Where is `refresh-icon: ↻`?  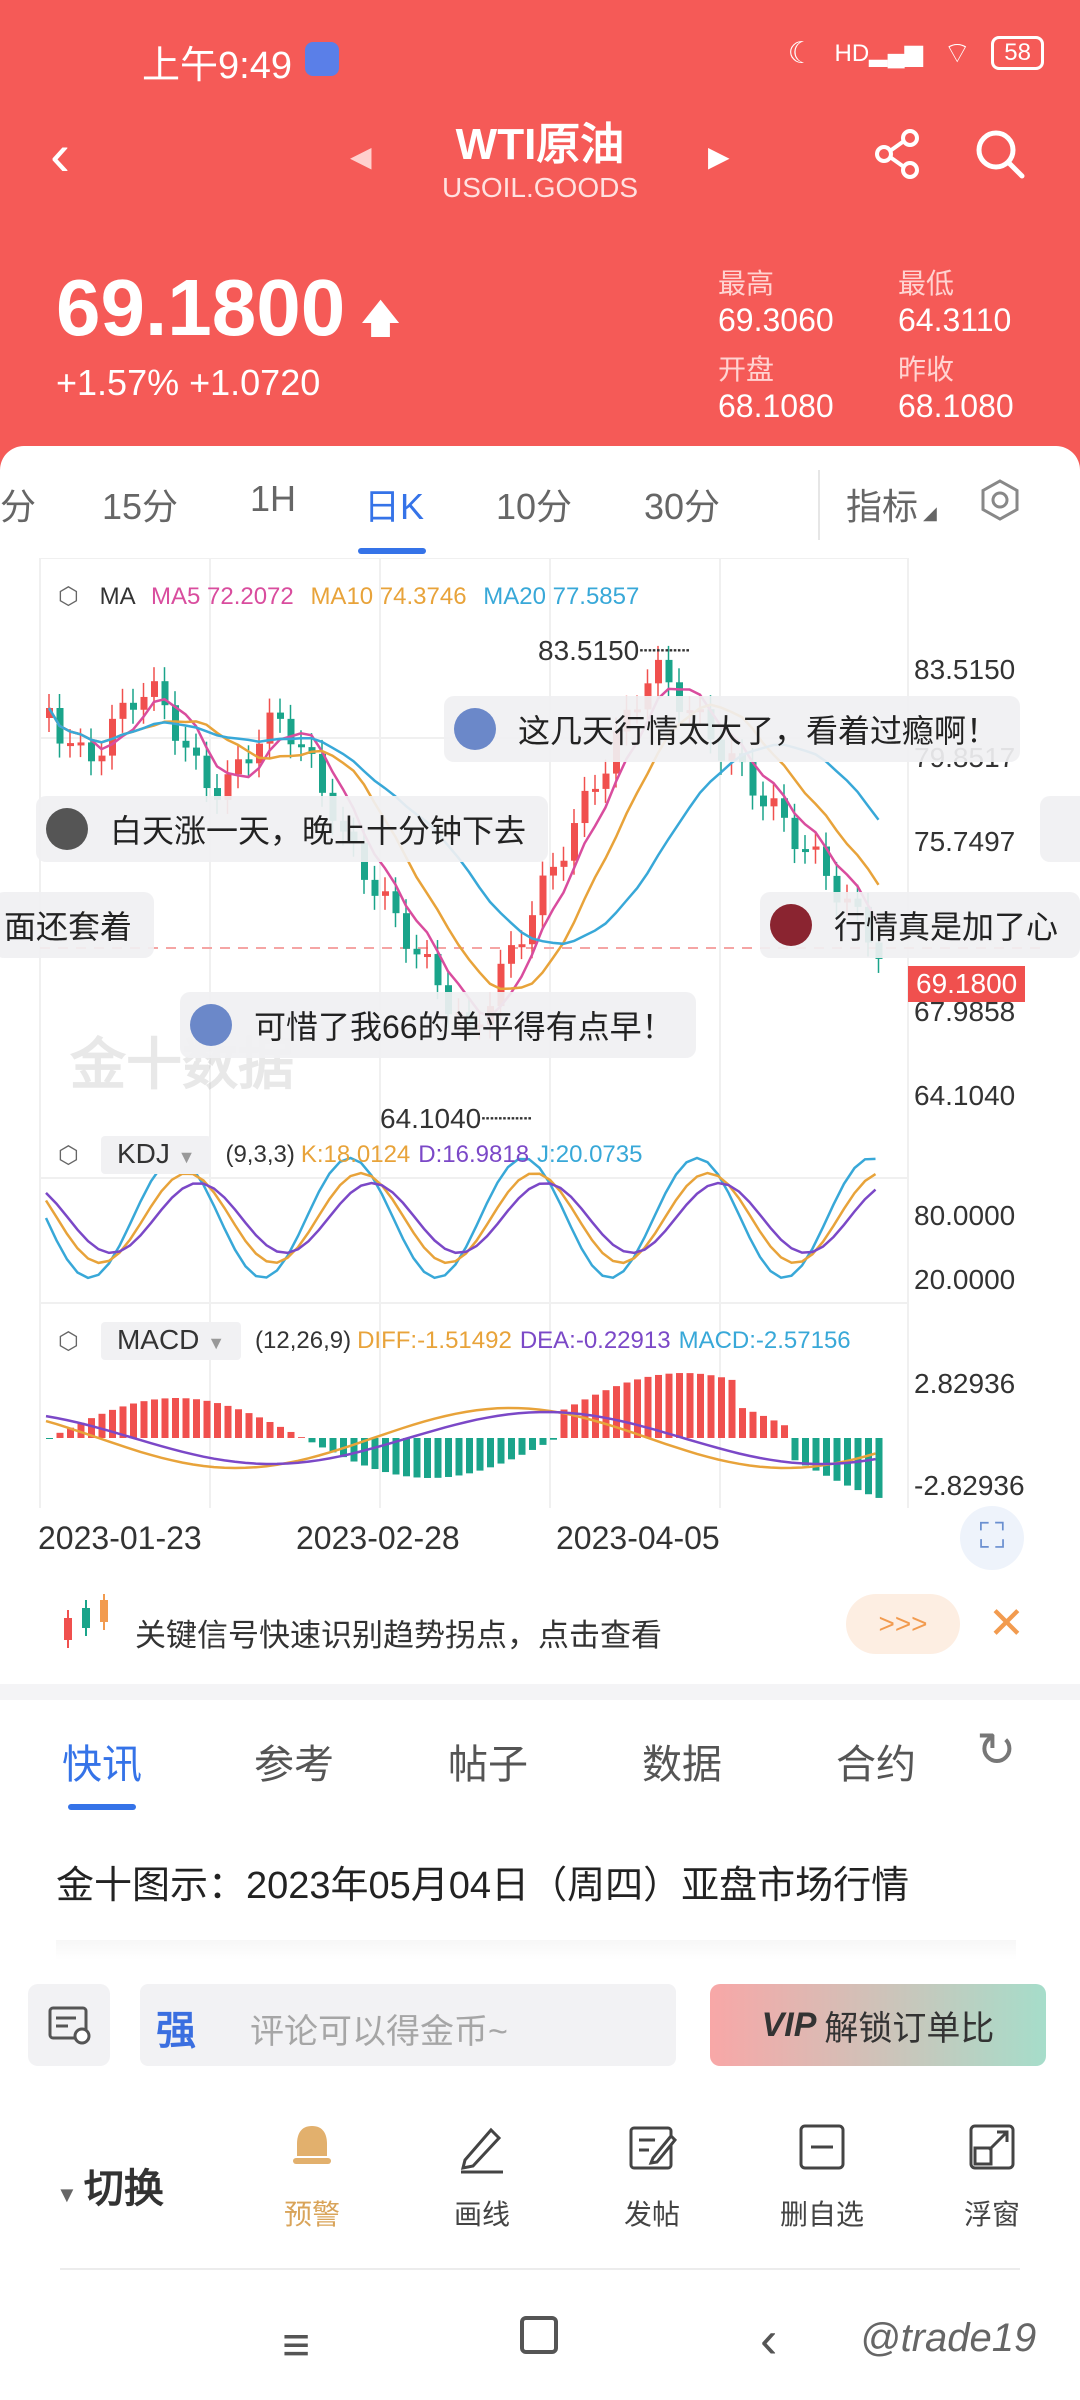 refresh-icon: ↻ is located at coordinates (996, 1750).